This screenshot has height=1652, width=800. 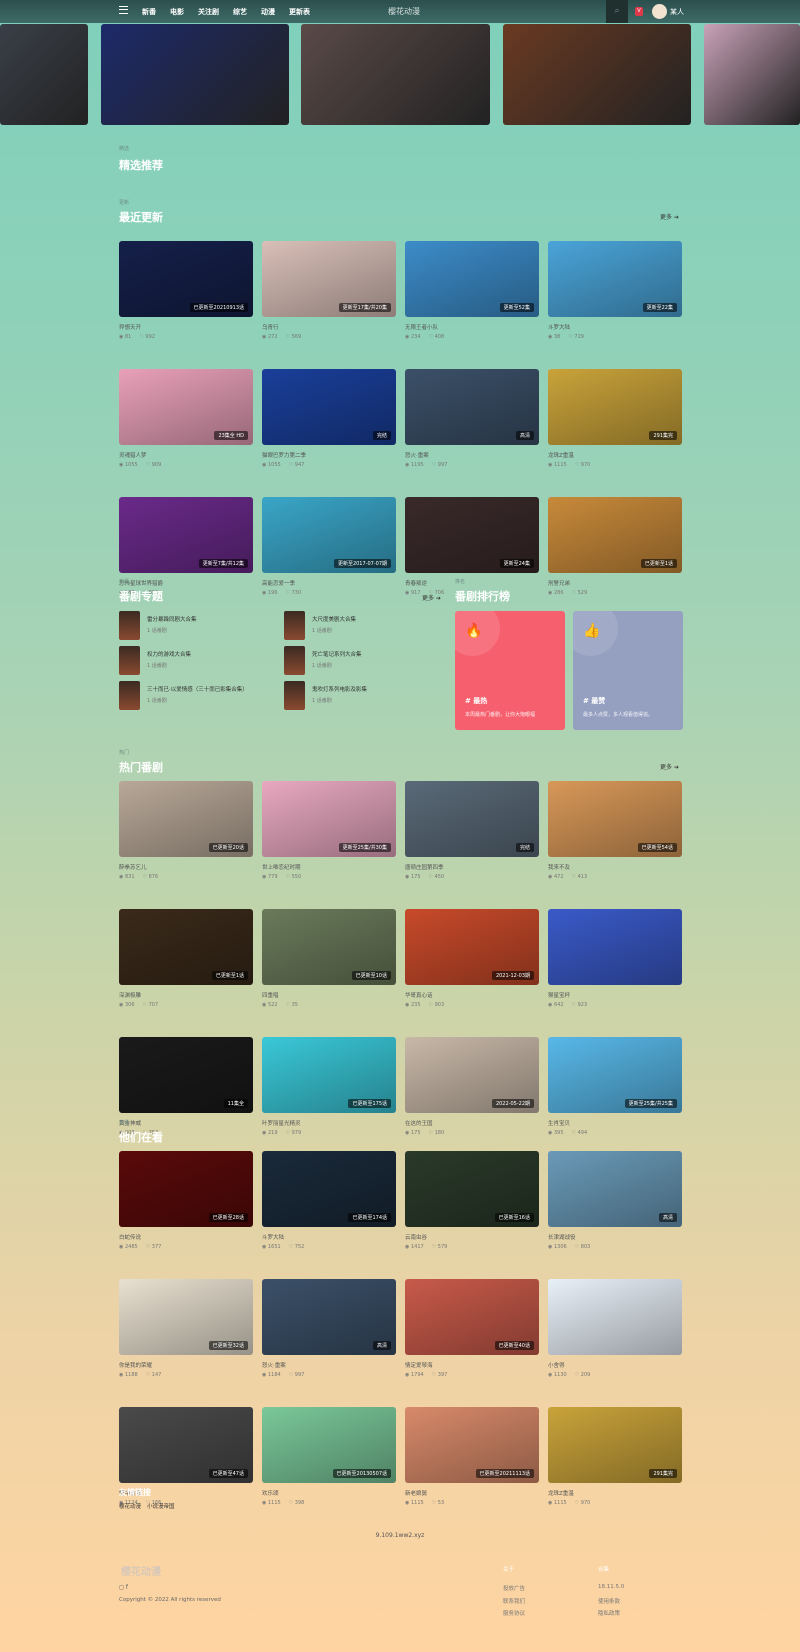 I want to click on video-thumbnail, so click(x=615, y=947).